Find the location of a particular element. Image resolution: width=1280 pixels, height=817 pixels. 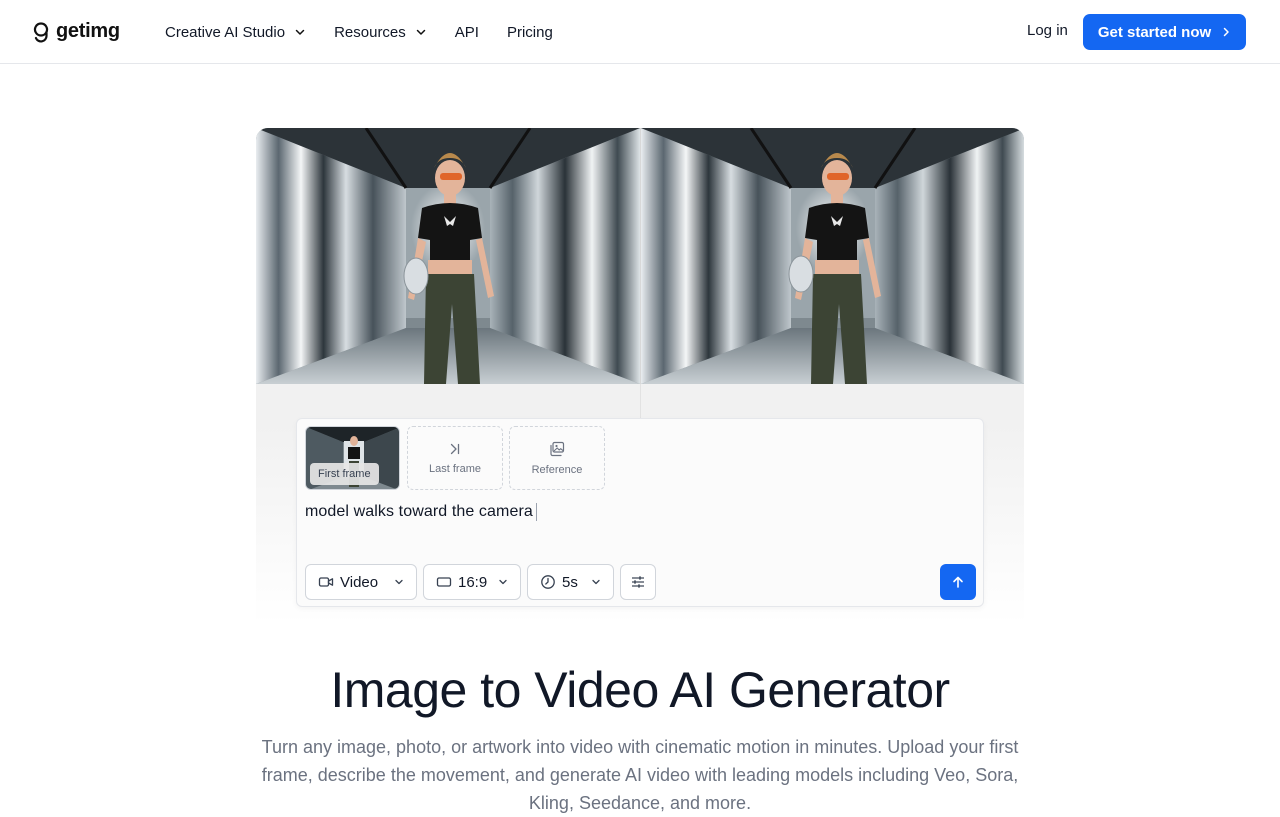

reference-slot: Reference is located at coordinates (557, 458).